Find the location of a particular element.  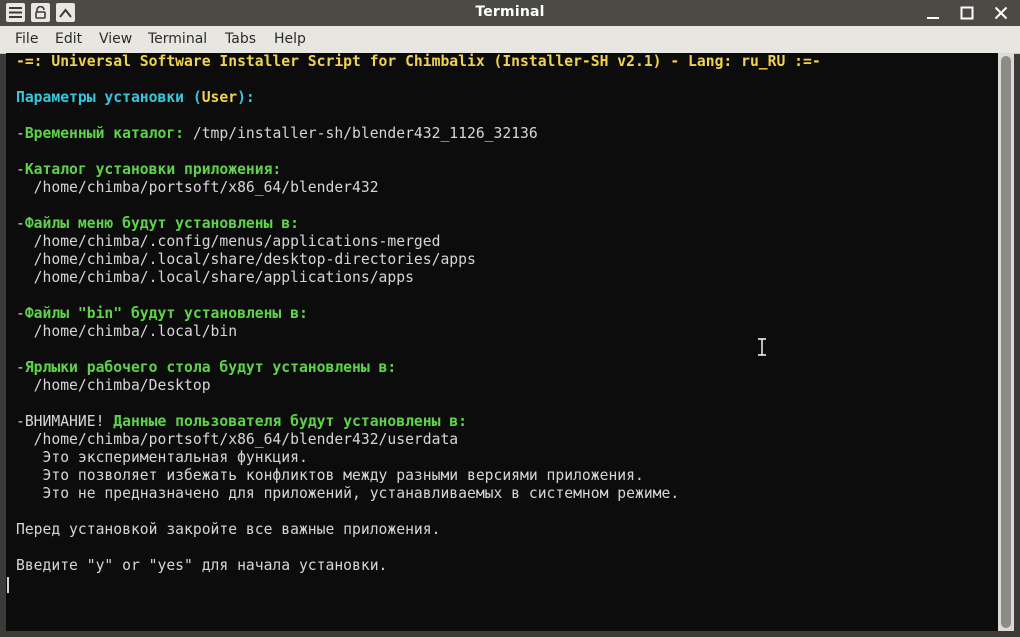

desktop-path: /home/chimba/Desktop is located at coordinates (113, 385).